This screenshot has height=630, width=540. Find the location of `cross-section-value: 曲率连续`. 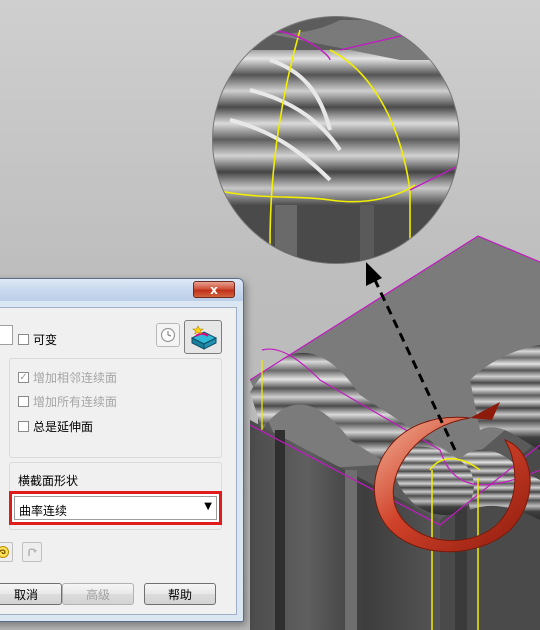

cross-section-value: 曲率连续 is located at coordinates (43, 511).